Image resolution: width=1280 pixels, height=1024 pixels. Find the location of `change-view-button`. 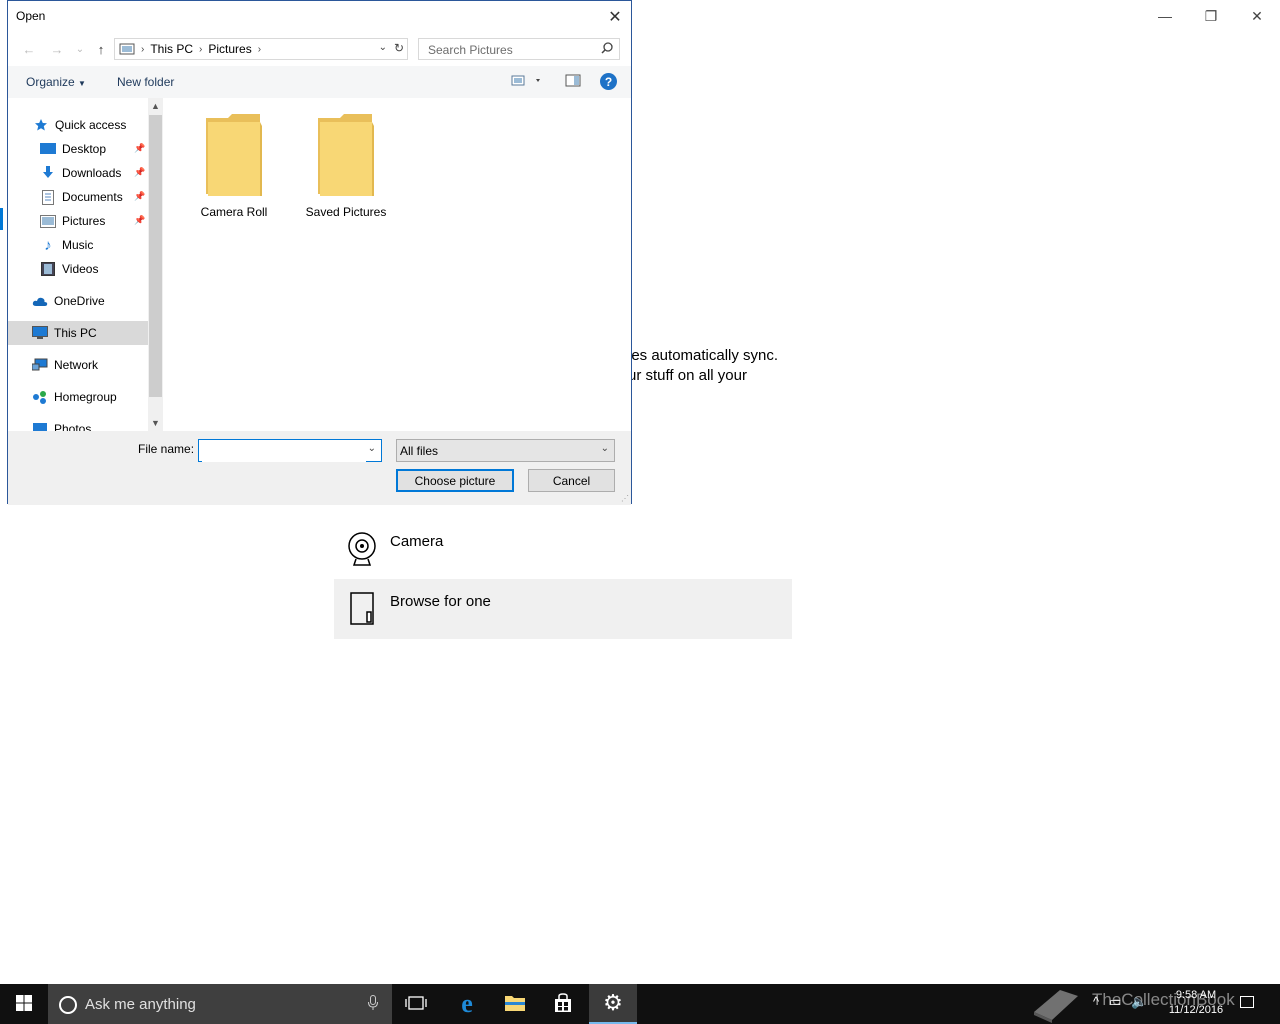

change-view-button is located at coordinates (527, 82).